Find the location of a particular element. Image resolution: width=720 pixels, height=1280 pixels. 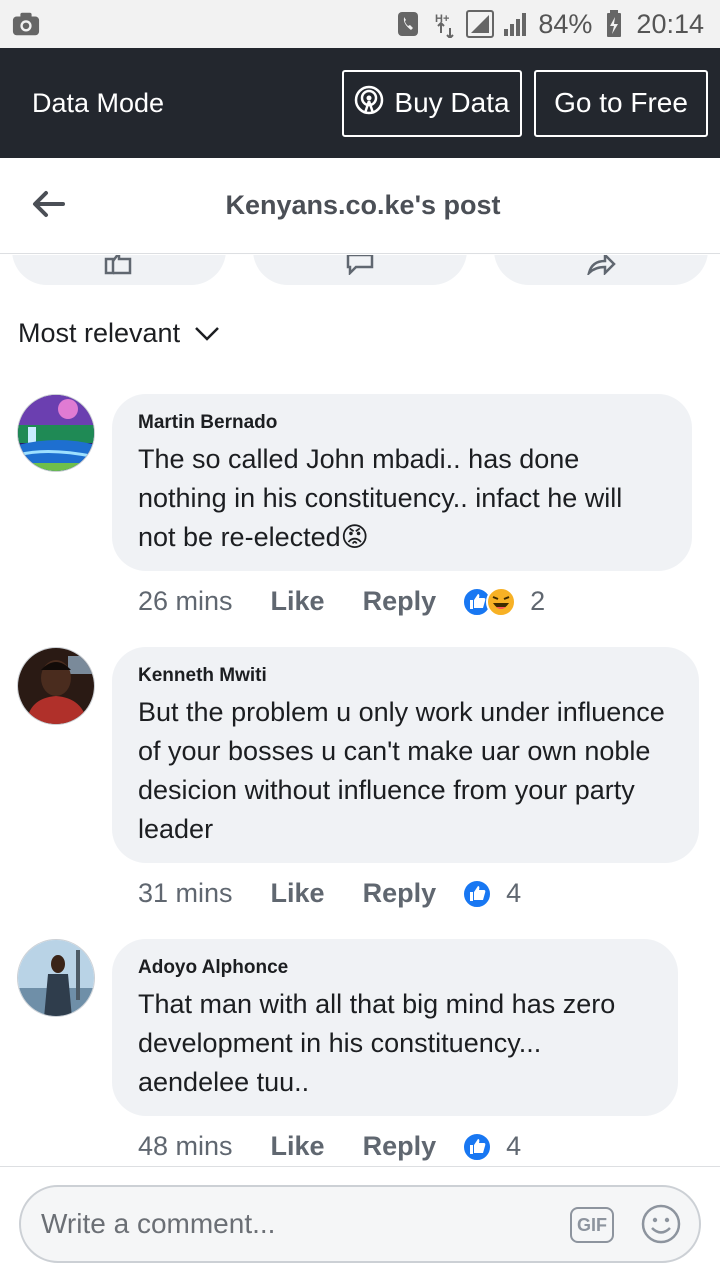

data-mode-bar: Data Mode Buy Data Go to Free is located at coordinates (360, 103).